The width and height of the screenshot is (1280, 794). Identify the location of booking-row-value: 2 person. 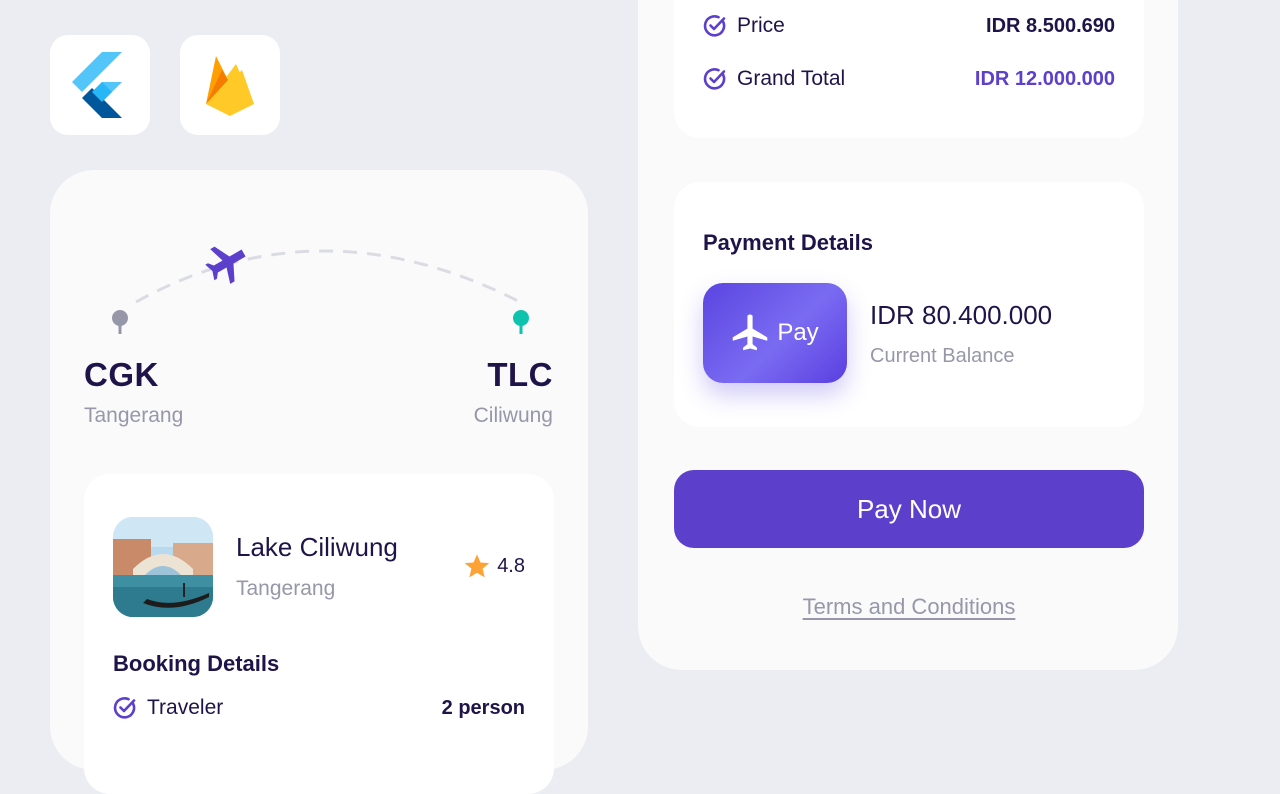
(483, 707).